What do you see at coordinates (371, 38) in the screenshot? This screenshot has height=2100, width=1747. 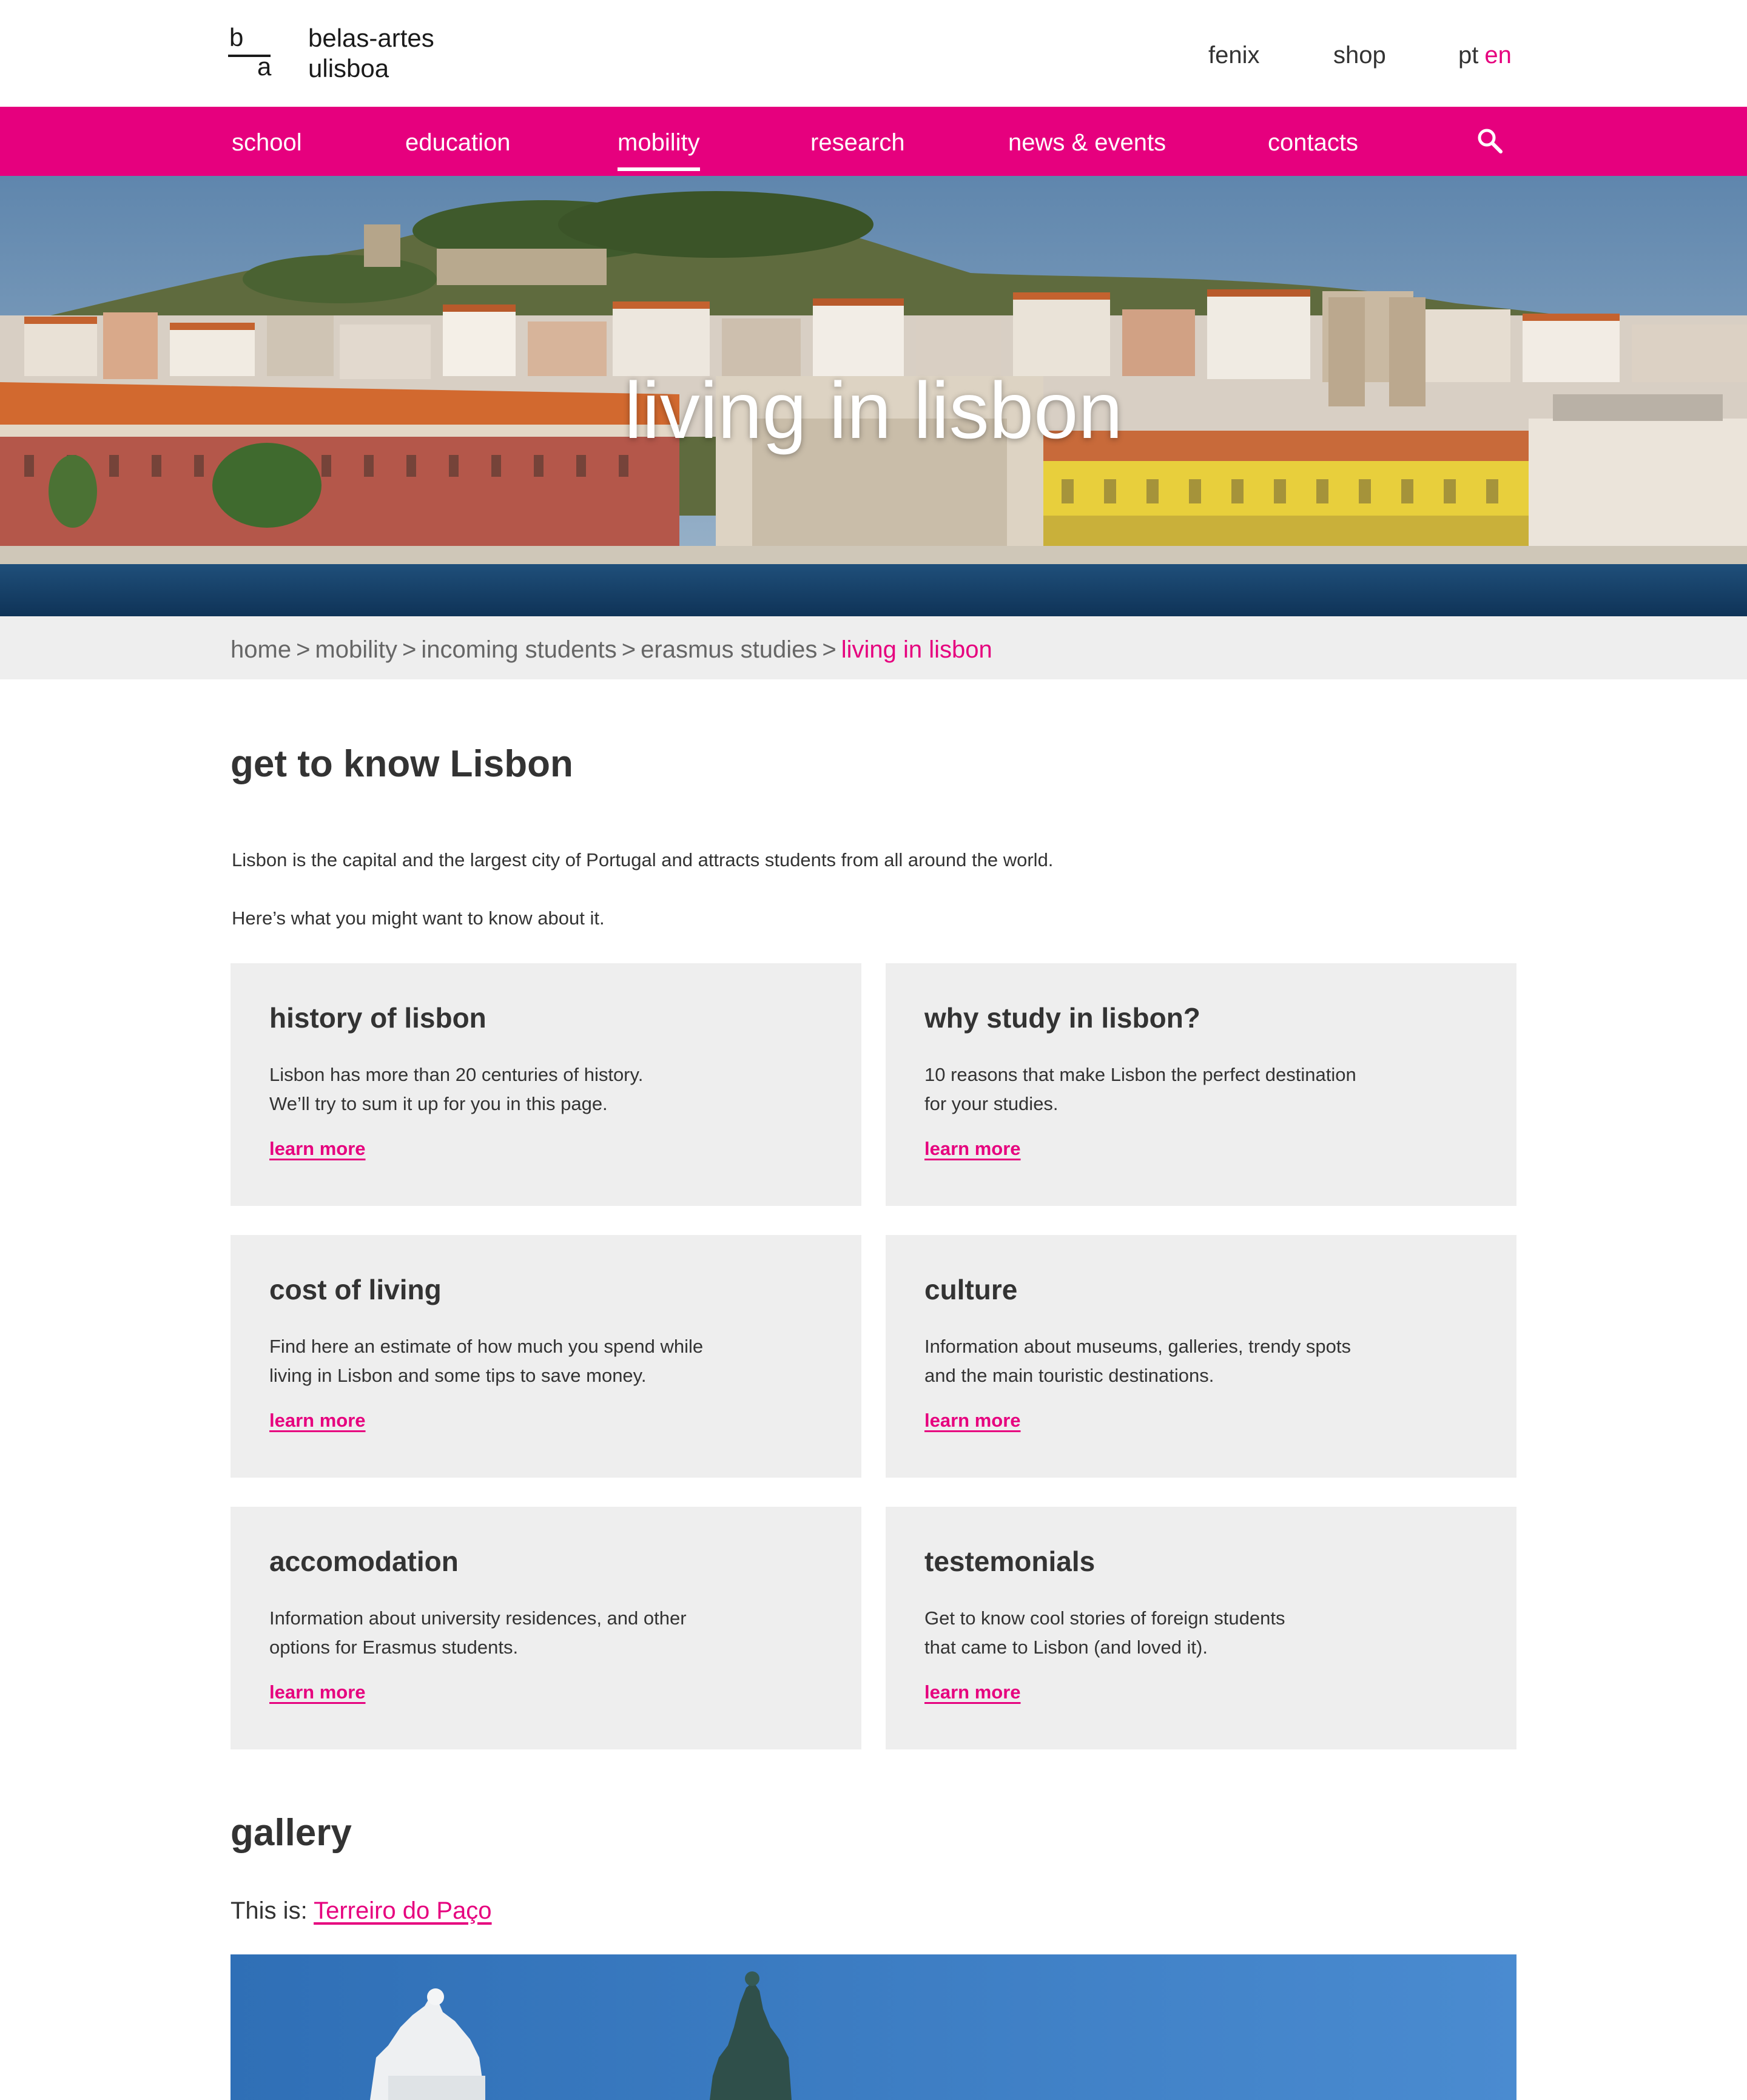 I see `logo-line-1: belas-artes` at bounding box center [371, 38].